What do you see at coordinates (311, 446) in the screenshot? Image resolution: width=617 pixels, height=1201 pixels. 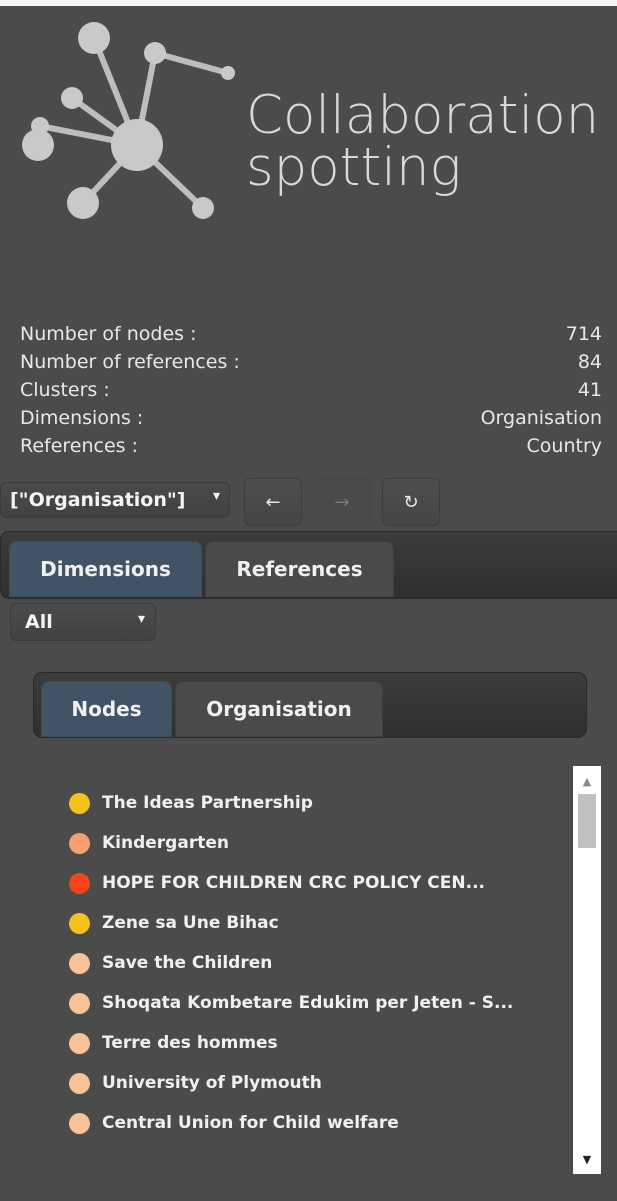 I see `stat-reference-type: References : Country` at bounding box center [311, 446].